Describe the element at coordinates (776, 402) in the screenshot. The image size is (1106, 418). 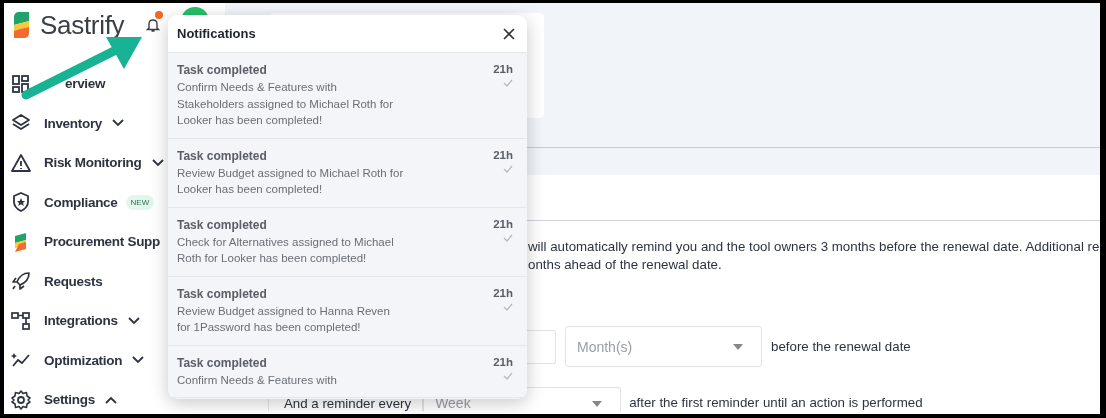
I see `reminder-text: after the first reminder until an action is performed` at that location.